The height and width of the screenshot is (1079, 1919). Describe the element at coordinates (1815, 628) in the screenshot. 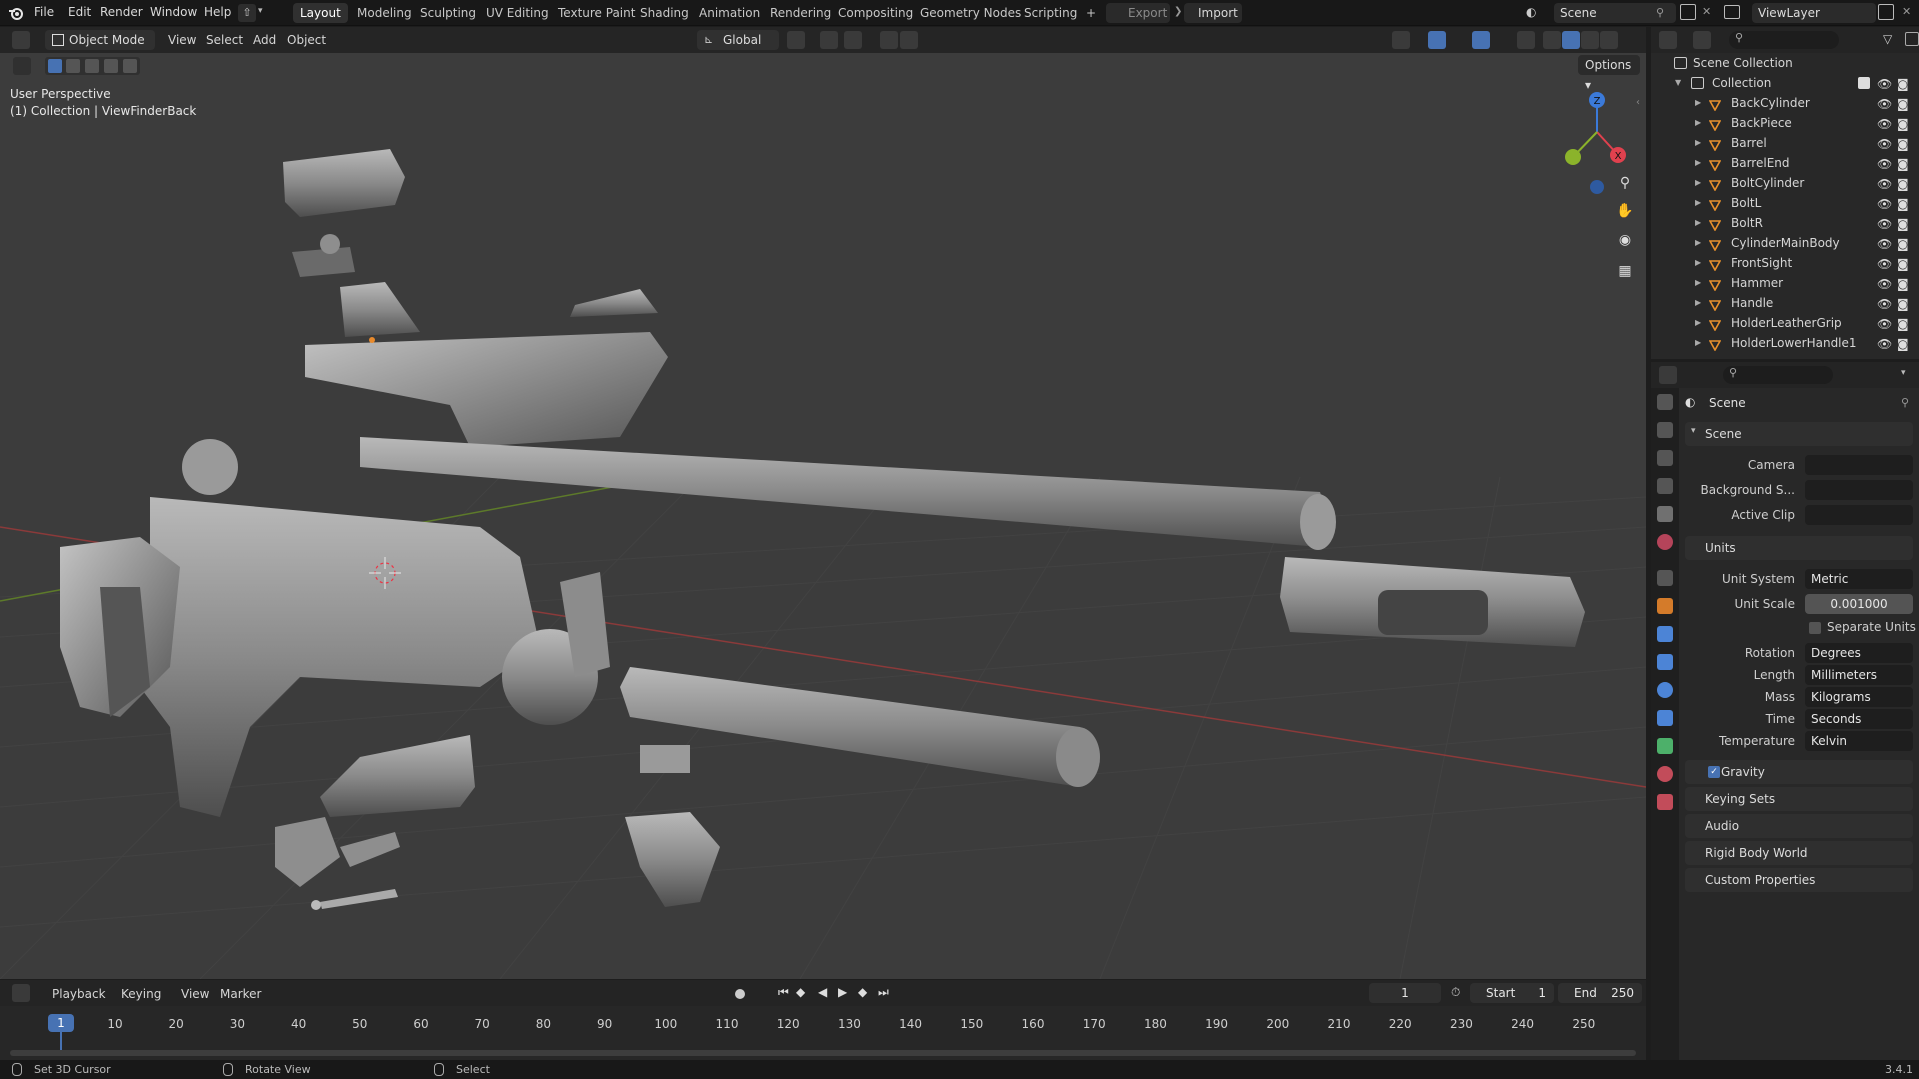

I see `separate-units-checkbox` at that location.